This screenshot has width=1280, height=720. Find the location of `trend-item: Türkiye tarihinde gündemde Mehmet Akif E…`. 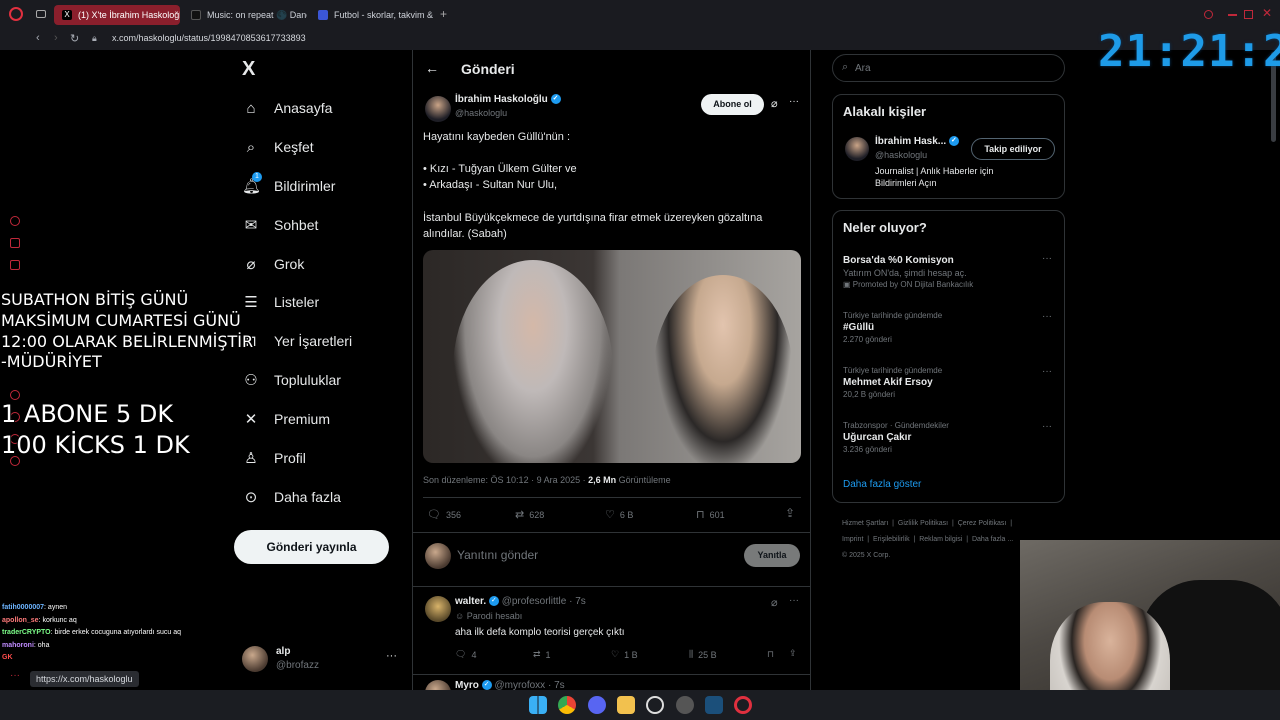

trend-item: Türkiye tarihinde gündemde Mehmet Akif E… is located at coordinates (943, 382).